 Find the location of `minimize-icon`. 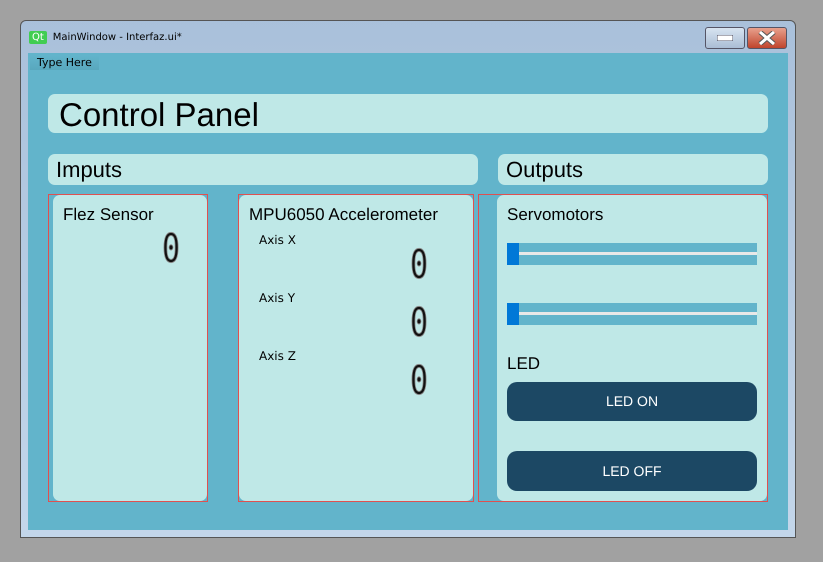

minimize-icon is located at coordinates (725, 38).